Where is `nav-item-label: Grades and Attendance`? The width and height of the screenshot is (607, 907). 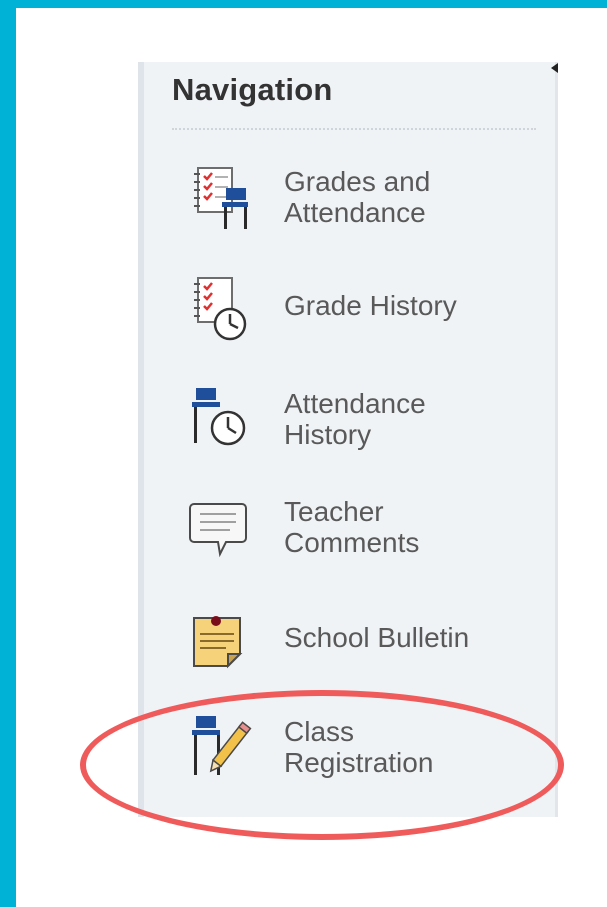
nav-item-label: Grades and Attendance is located at coordinates (357, 197).